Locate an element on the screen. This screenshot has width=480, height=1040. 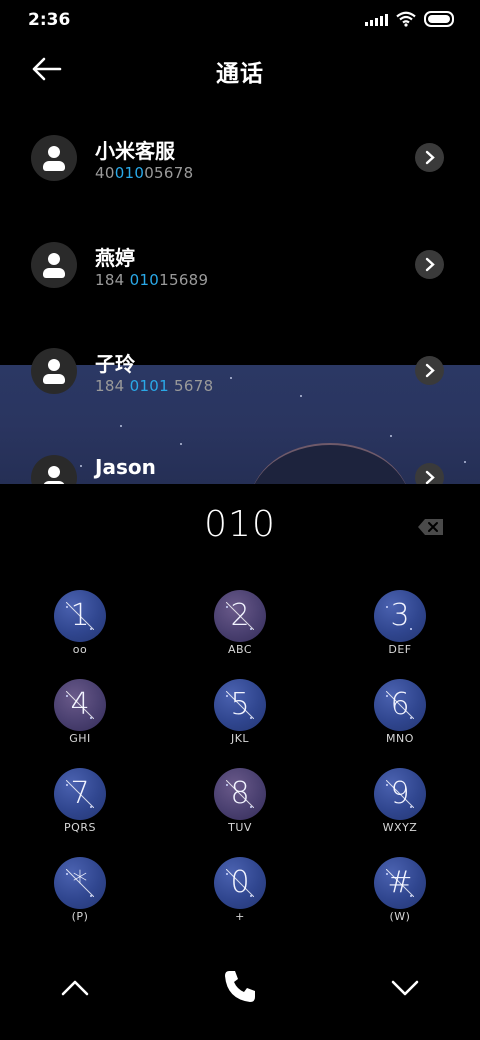
key-4: 4 GHI is located at coordinates (80, 719).